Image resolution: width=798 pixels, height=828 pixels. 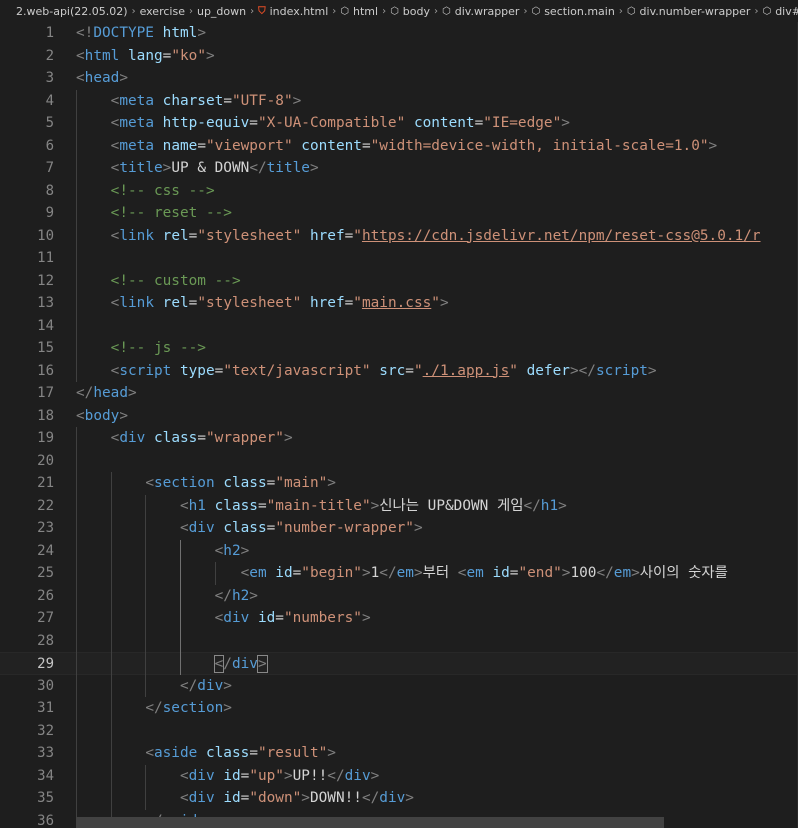 I want to click on code-line: 2 <html lang="ko">, so click(x=399, y=56).